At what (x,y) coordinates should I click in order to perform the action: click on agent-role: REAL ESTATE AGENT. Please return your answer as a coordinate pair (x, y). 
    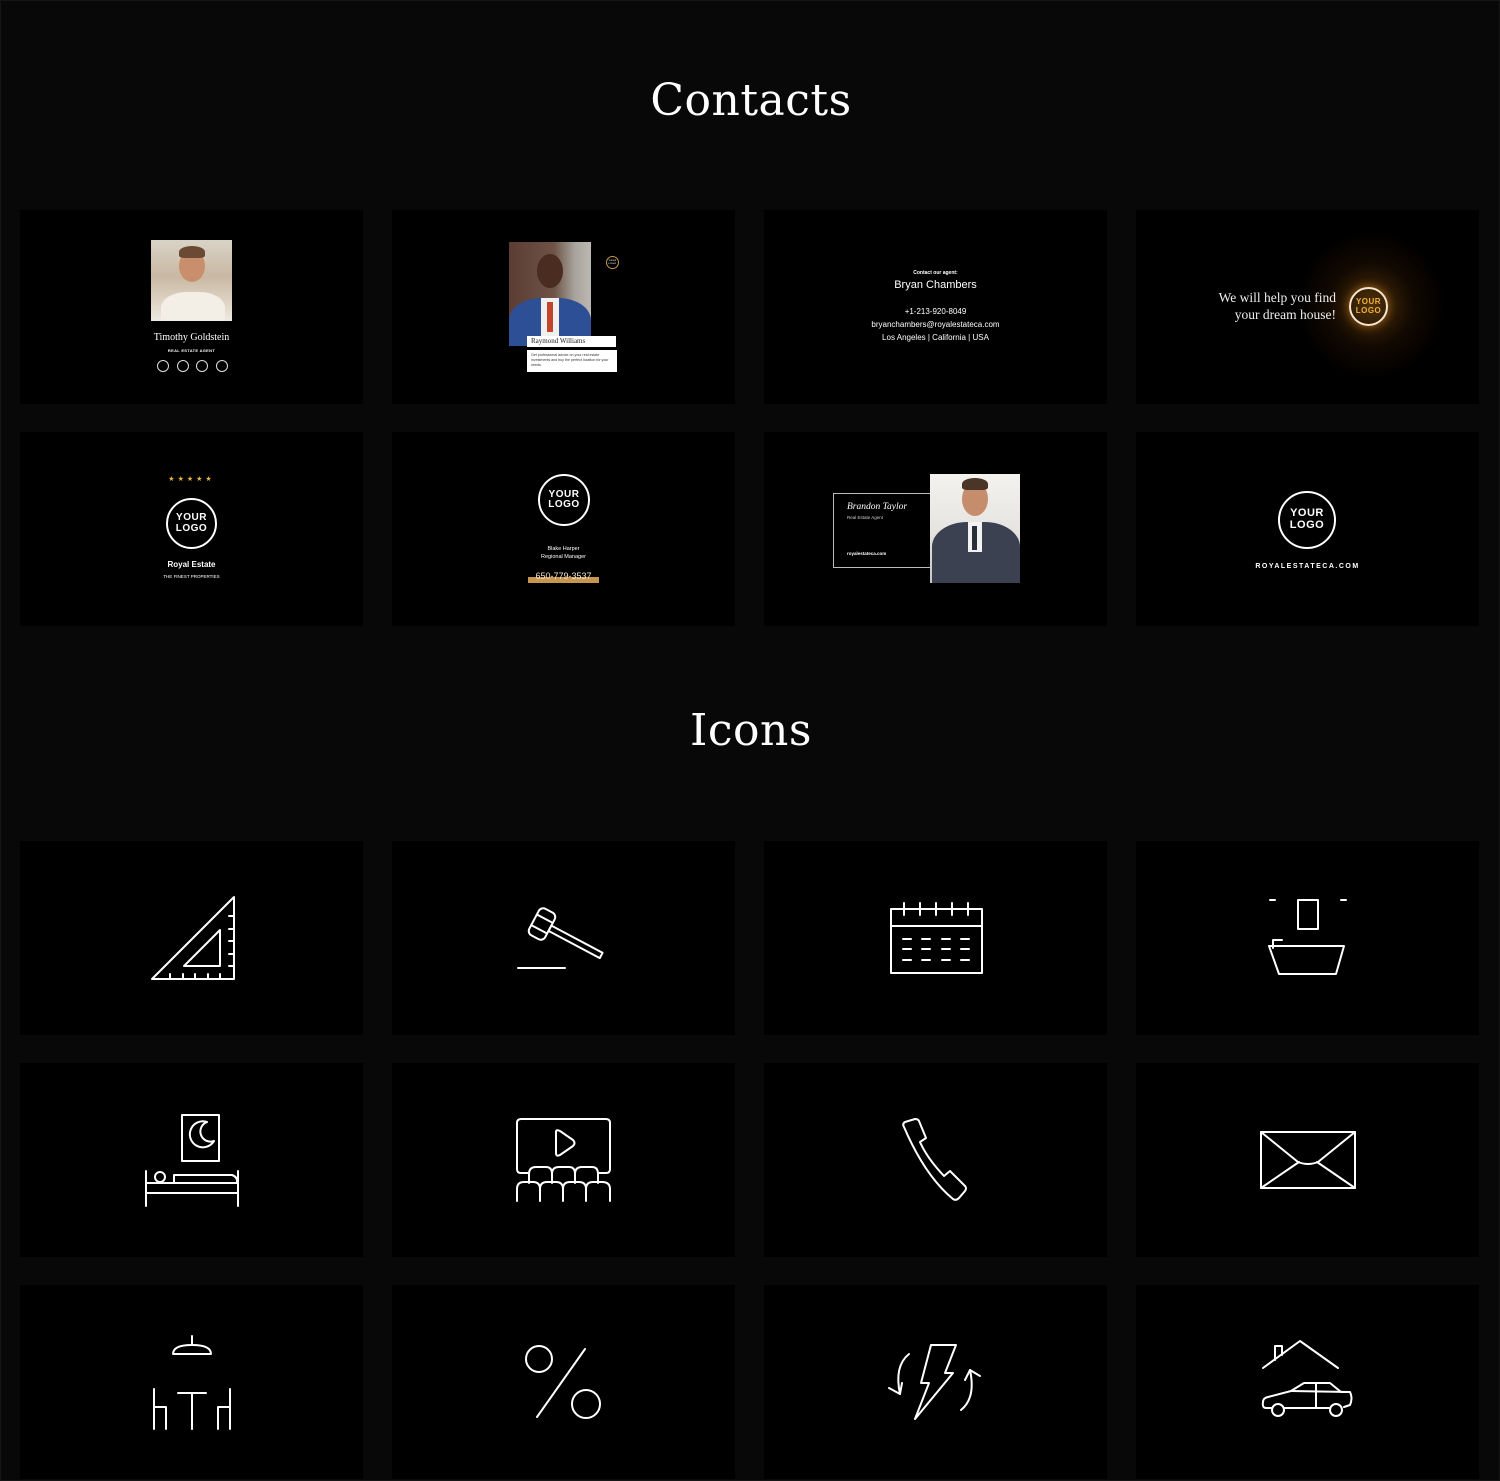
    Looking at the image, I should click on (191, 350).